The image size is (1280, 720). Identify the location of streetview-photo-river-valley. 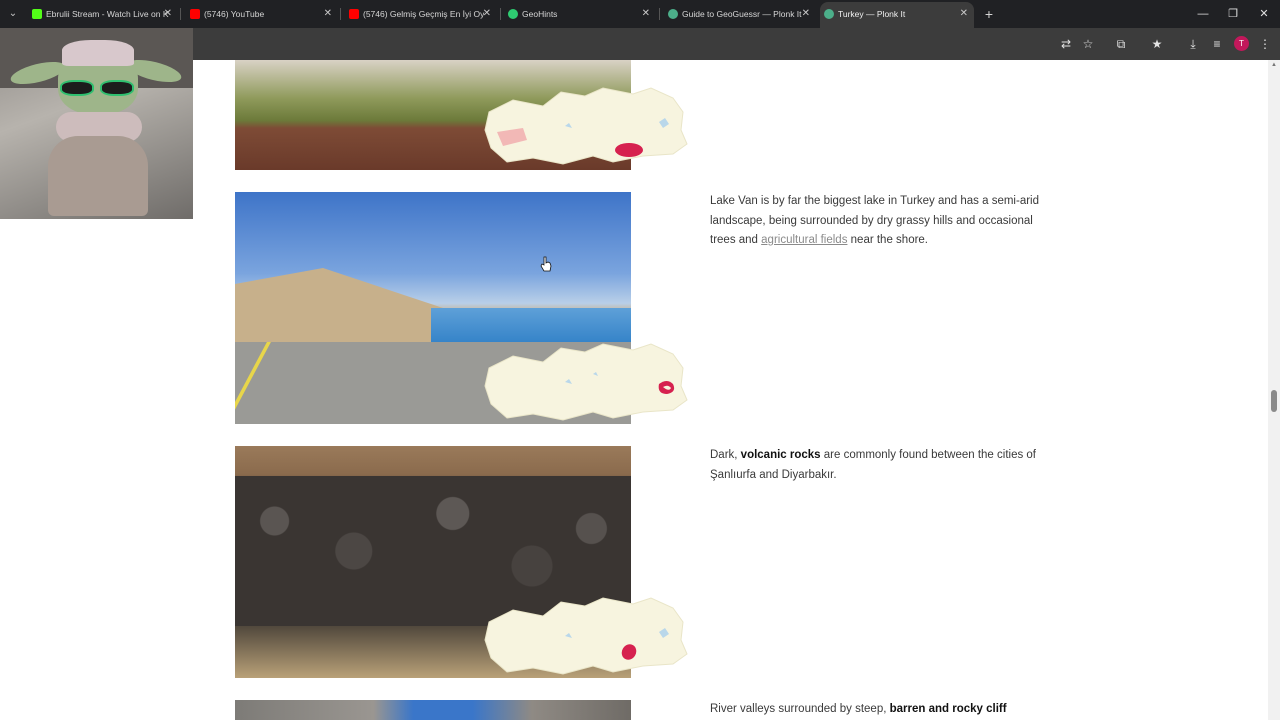
(433, 710).